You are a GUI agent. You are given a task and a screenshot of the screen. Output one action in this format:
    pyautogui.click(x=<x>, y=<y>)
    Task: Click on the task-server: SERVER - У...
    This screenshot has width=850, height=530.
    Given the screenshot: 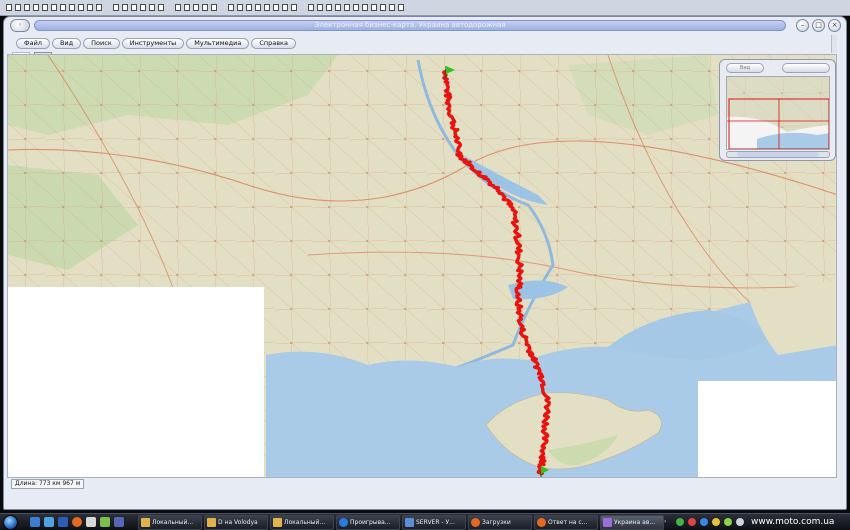 What is the action you would take?
    pyautogui.click(x=434, y=522)
    